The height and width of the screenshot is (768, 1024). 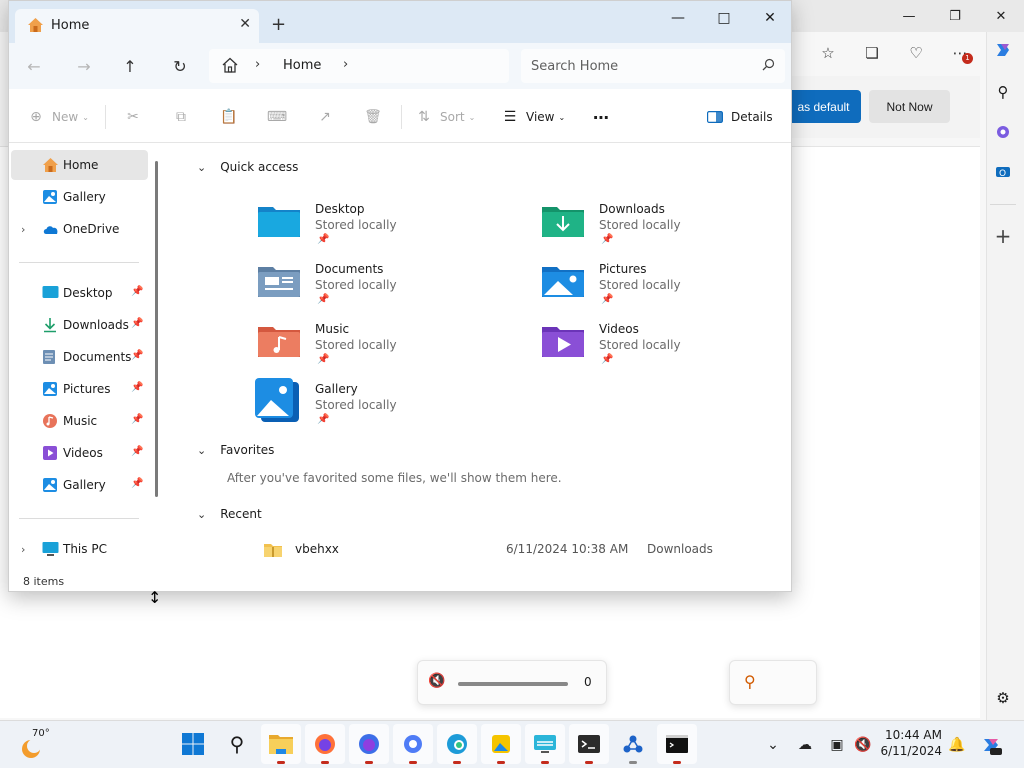 I want to click on terminal-icon, so click(x=589, y=744).